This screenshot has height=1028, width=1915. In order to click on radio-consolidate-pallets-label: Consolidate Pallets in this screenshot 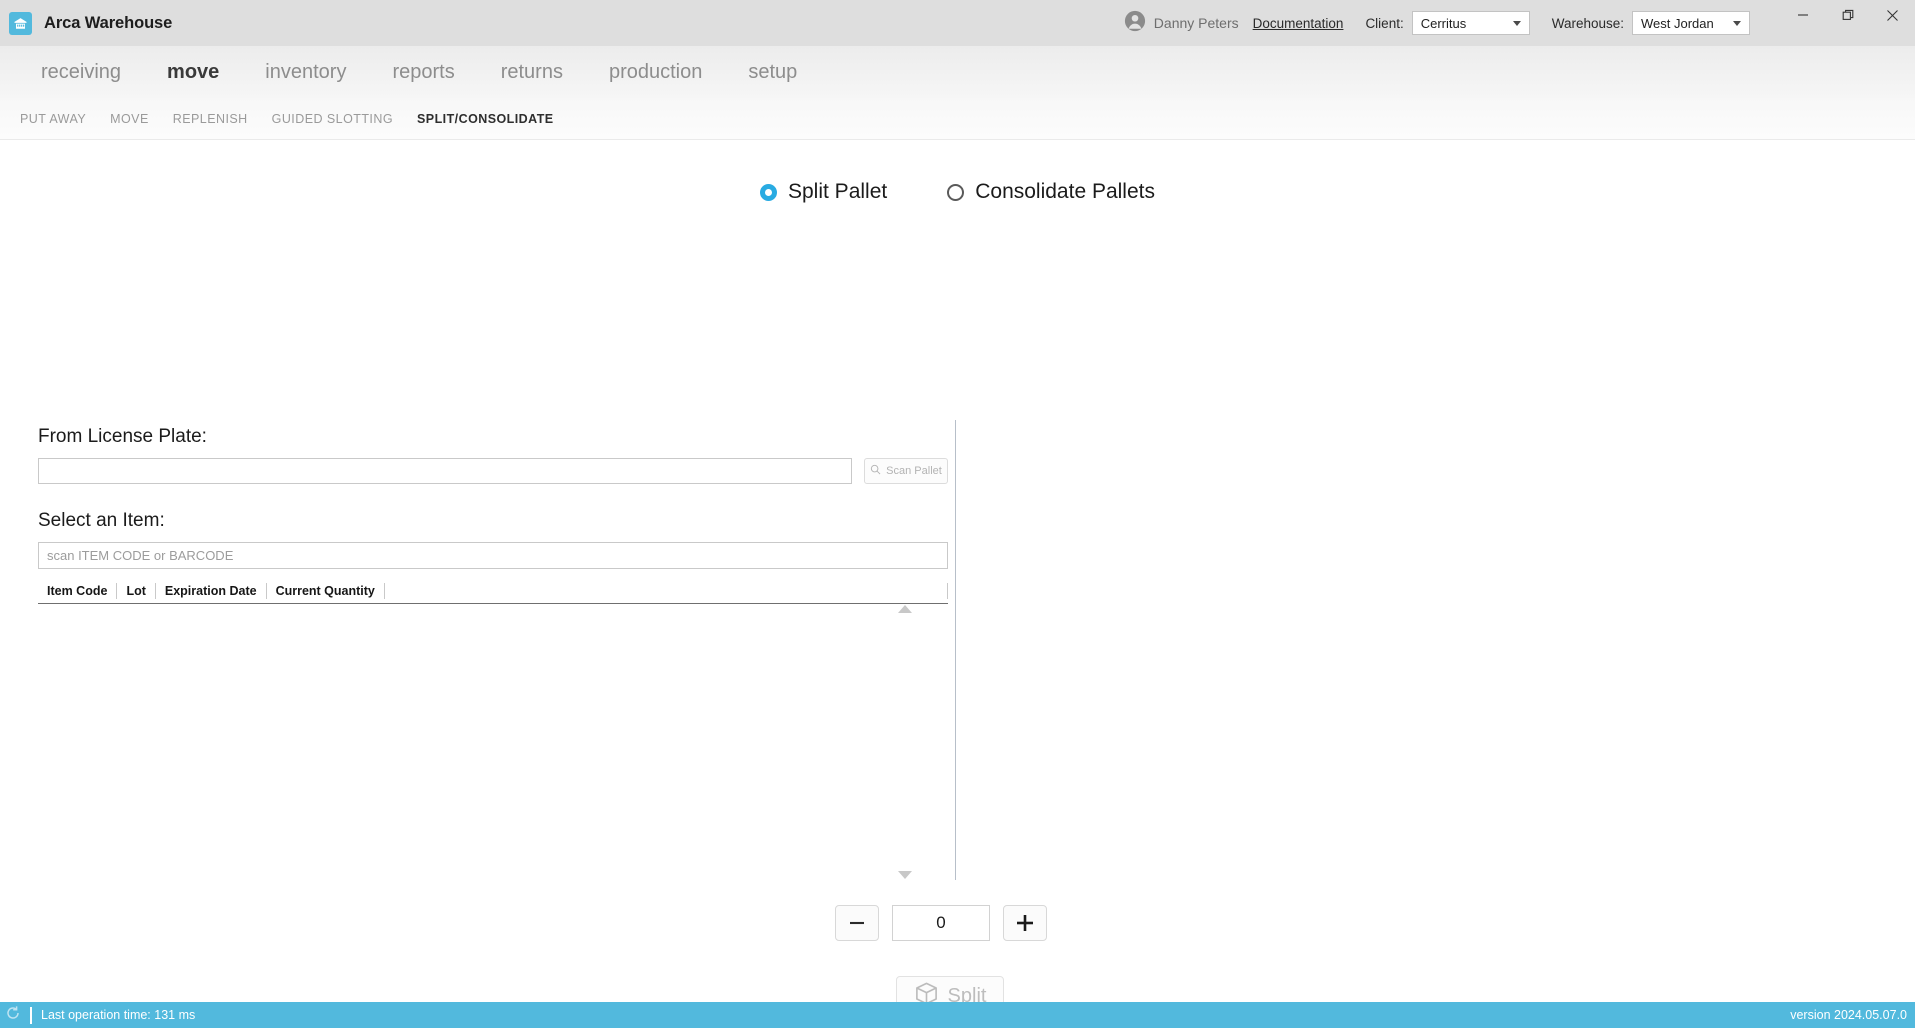, I will do `click(1065, 191)`.